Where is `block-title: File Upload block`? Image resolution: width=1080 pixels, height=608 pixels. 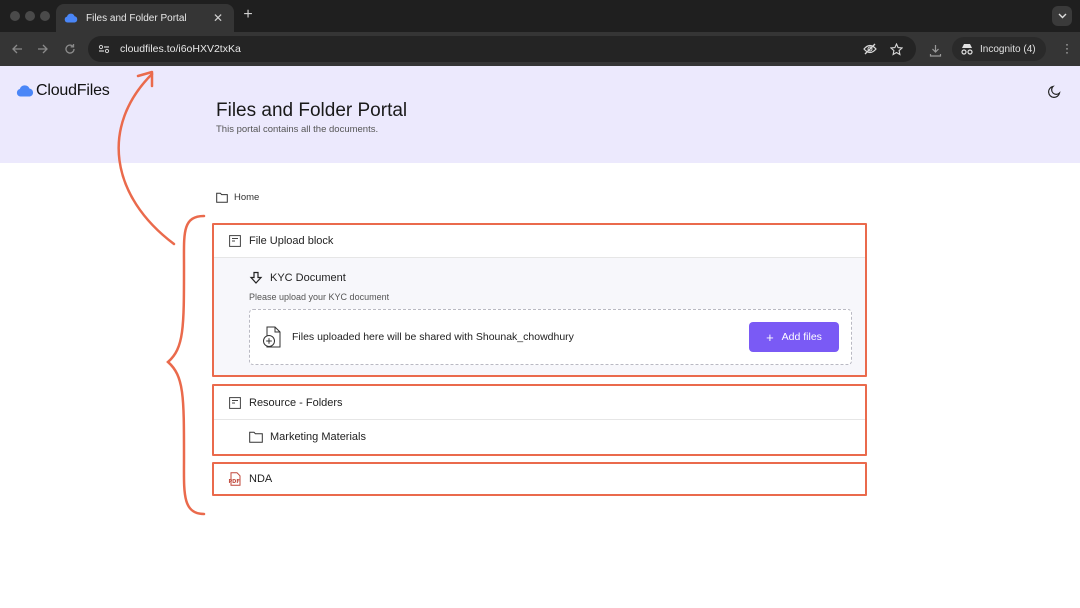 block-title: File Upload block is located at coordinates (291, 240).